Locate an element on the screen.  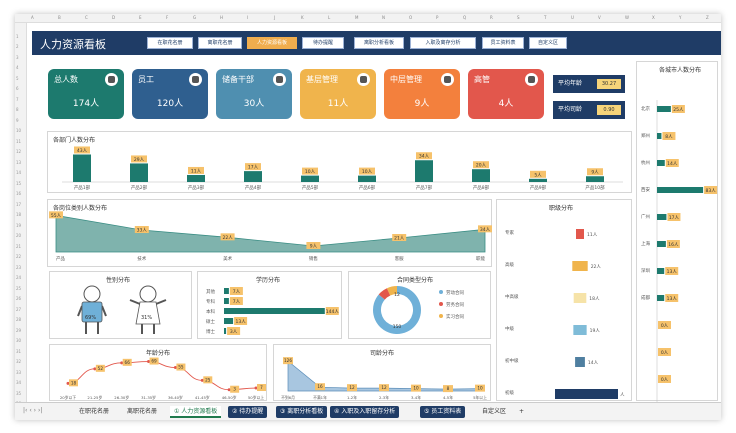
row-number: 24 is located at coordinates (19, 277).